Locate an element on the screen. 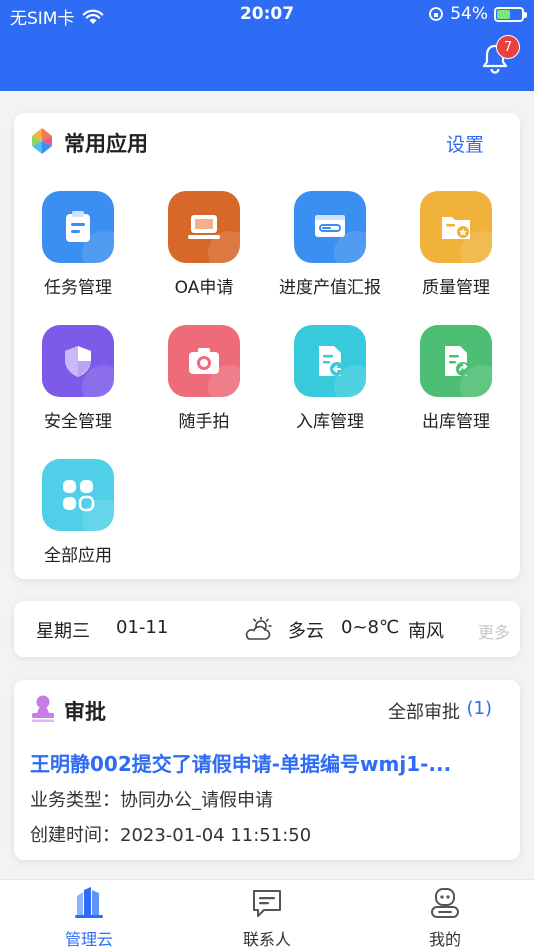  approval-business-type: 业务类型：协同办公_请假申请 is located at coordinates (151, 800).